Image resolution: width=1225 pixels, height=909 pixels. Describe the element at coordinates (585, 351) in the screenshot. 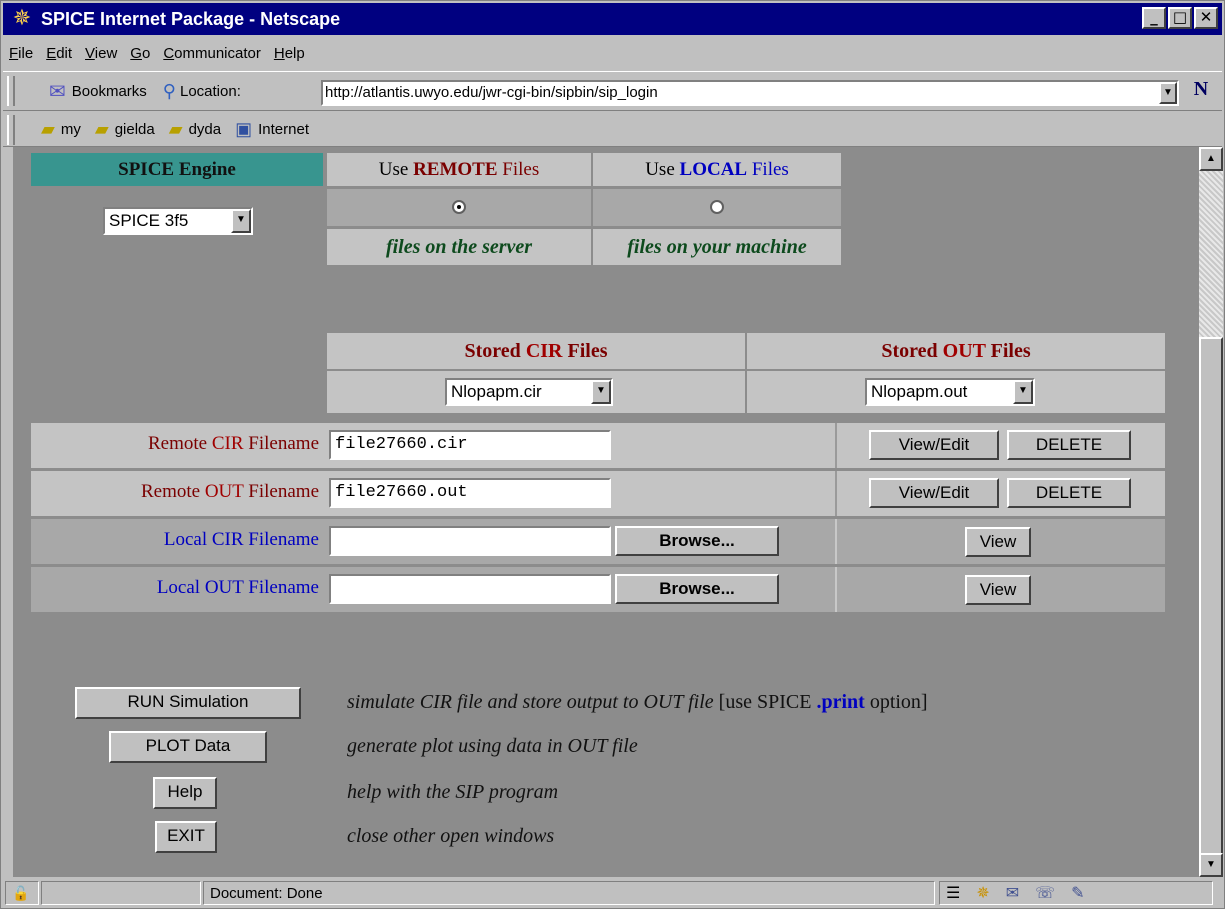

I see `stored-cir-post: Files` at that location.